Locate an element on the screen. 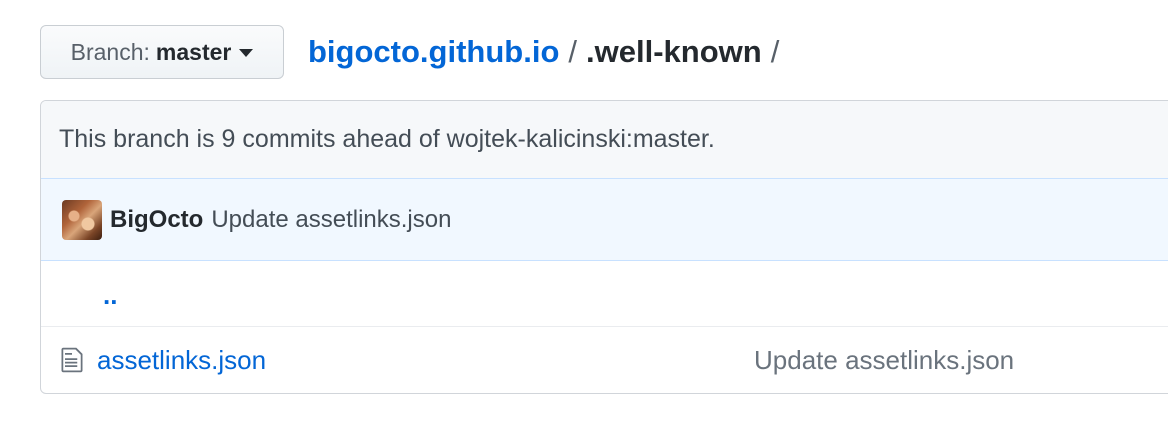 The image size is (1168, 426). avatar is located at coordinates (82, 219).